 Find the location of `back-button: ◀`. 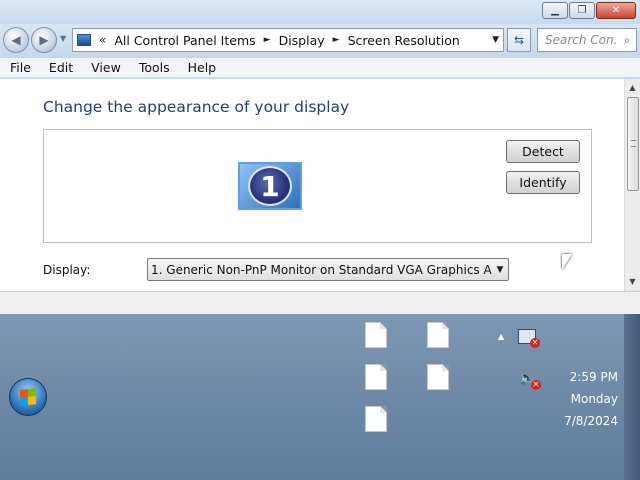

back-button: ◀ is located at coordinates (16, 40).